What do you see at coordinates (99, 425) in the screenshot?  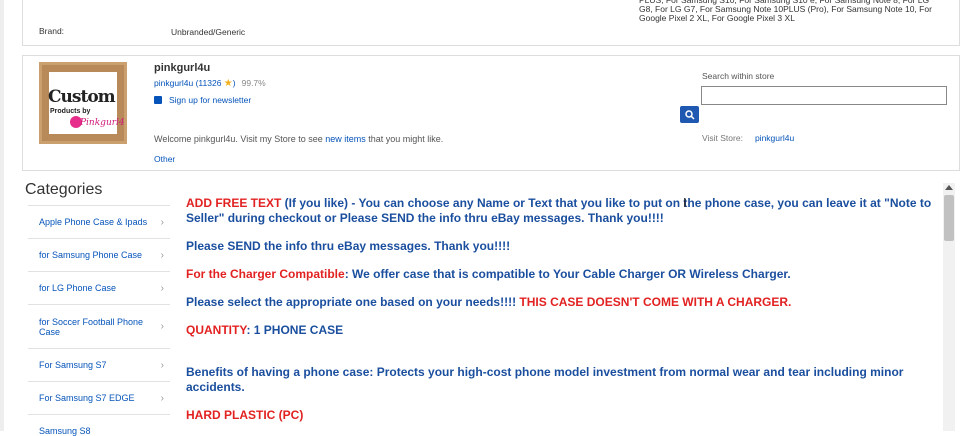 I see `category-samsung-s8: Samsung S8` at bounding box center [99, 425].